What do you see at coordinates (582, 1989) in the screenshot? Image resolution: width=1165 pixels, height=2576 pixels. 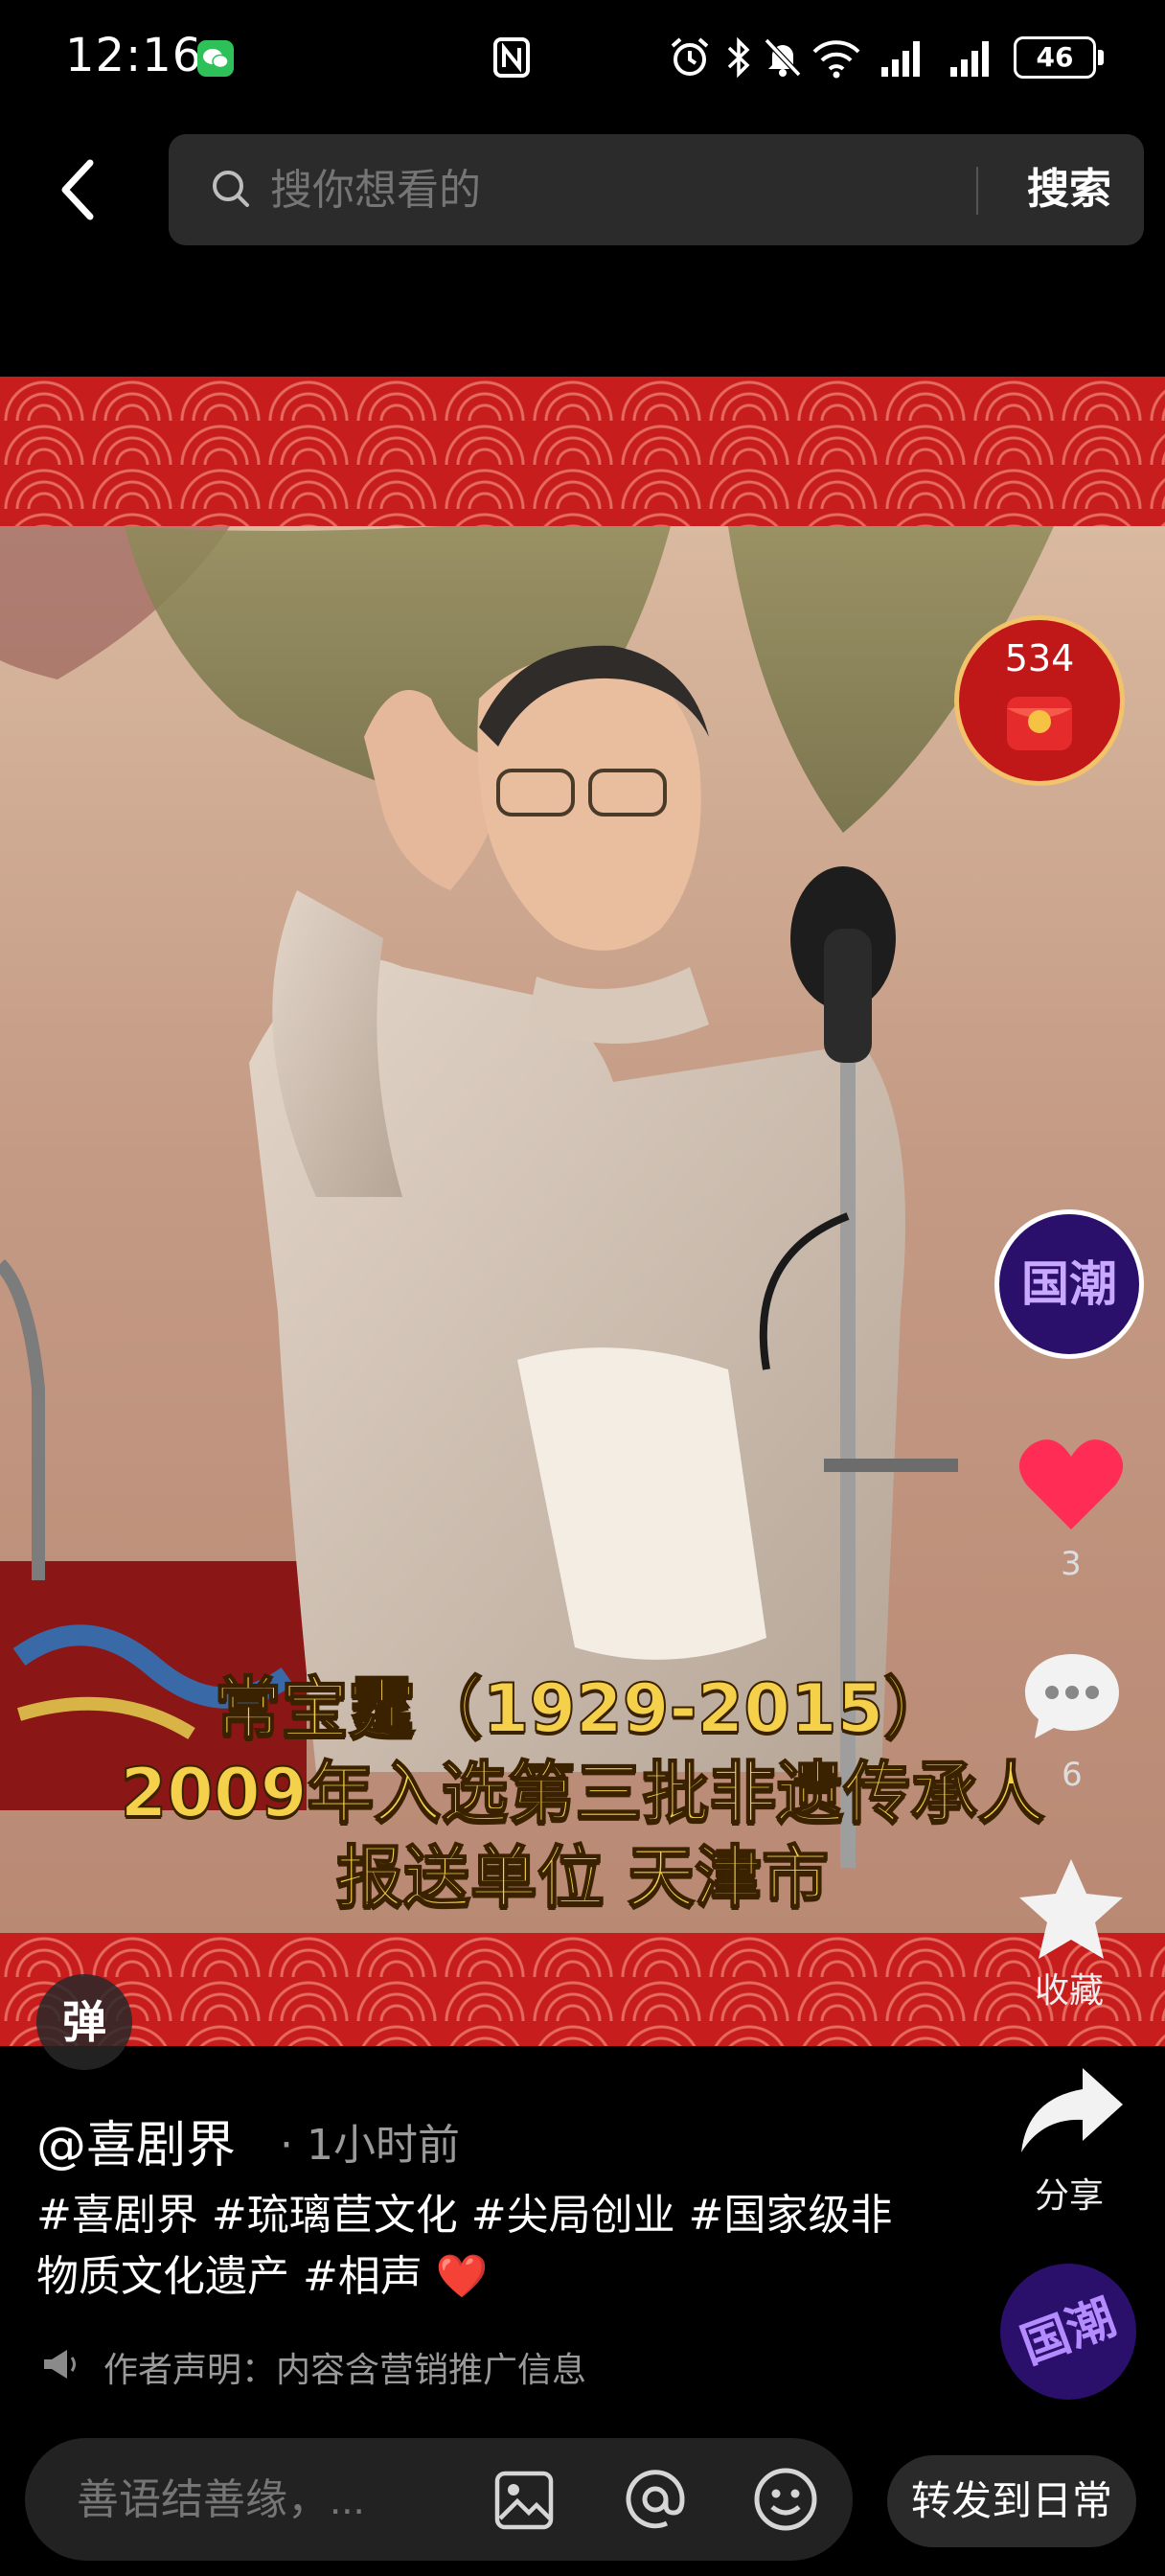 I see `decorative-wave-band-bottom` at bounding box center [582, 1989].